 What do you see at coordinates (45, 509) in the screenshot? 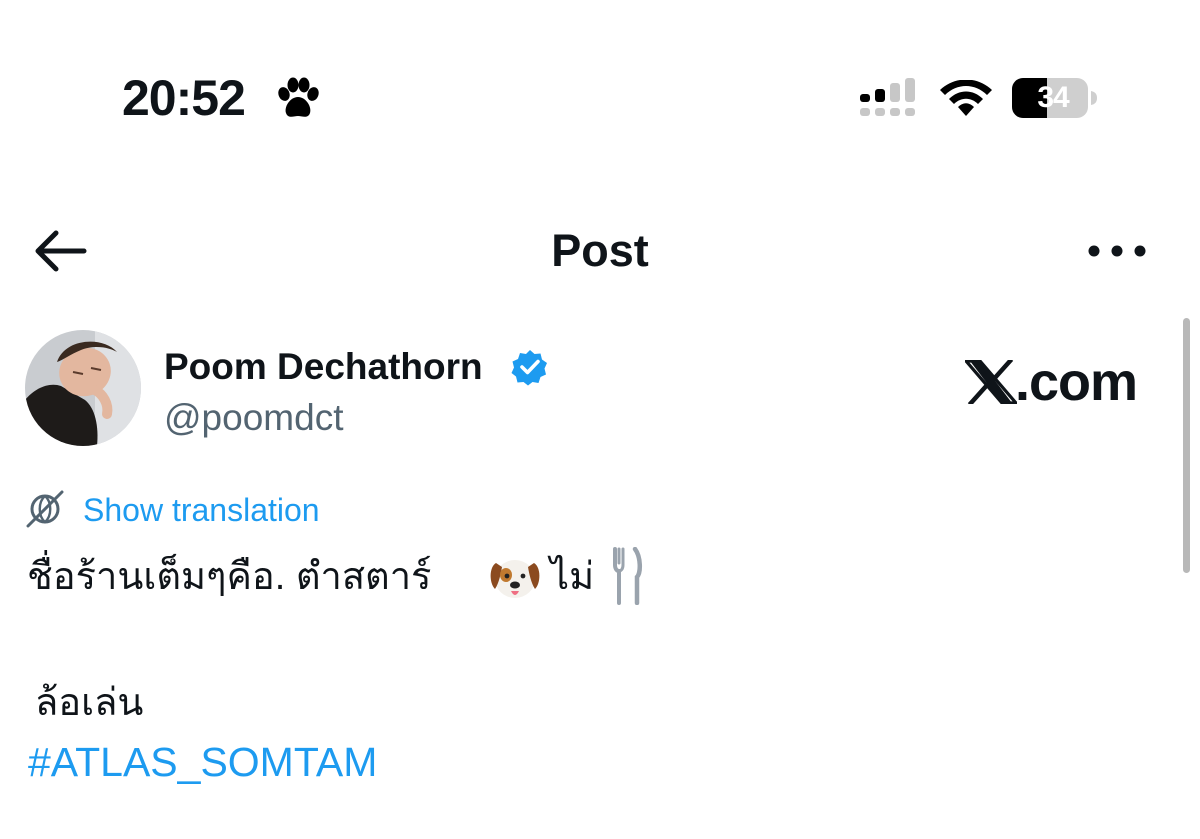
I see `globe-icon` at bounding box center [45, 509].